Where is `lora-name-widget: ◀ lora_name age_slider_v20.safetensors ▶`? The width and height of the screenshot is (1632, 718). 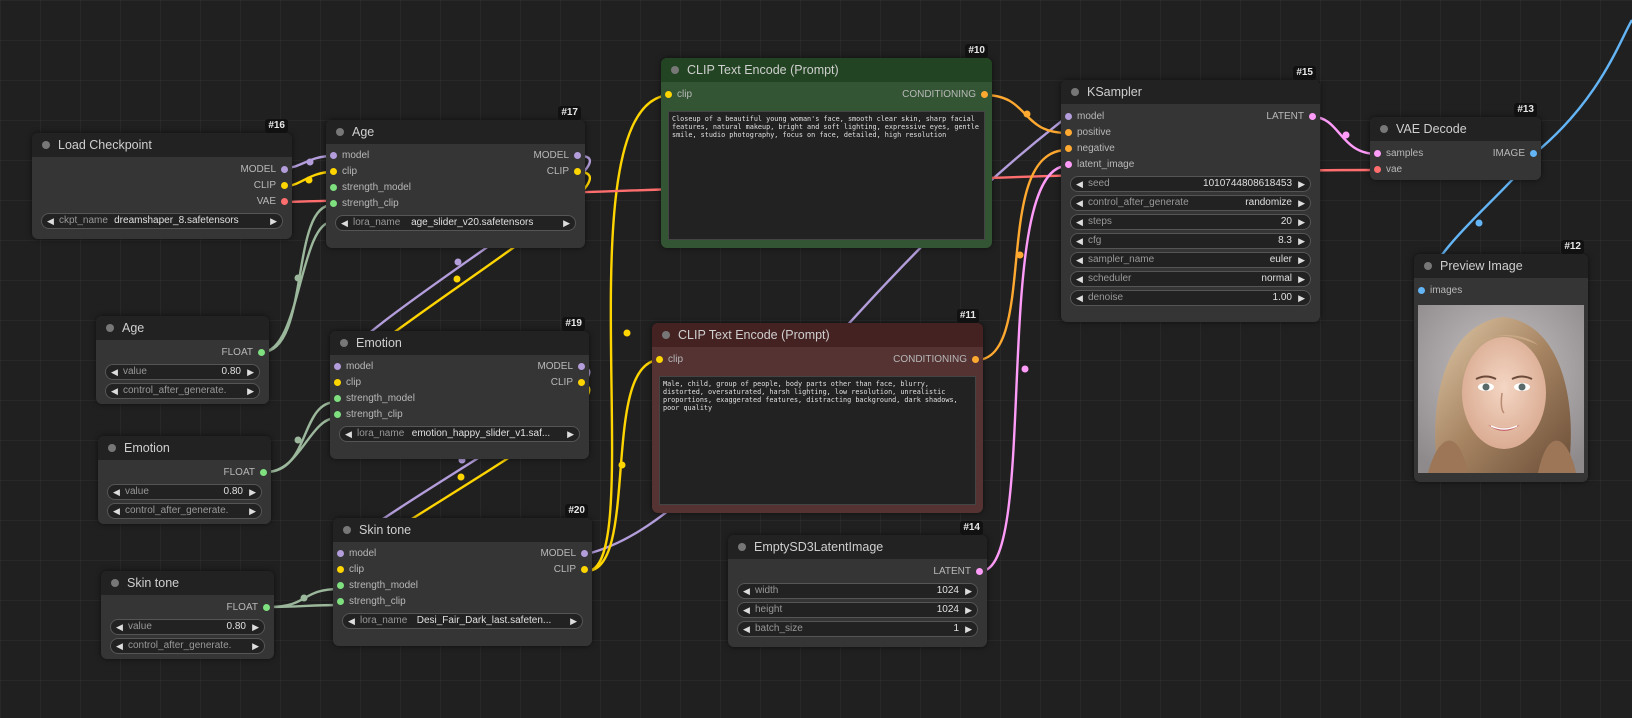
lora-name-widget: ◀ lora_name age_slider_v20.safetensors ▶ is located at coordinates (455, 223).